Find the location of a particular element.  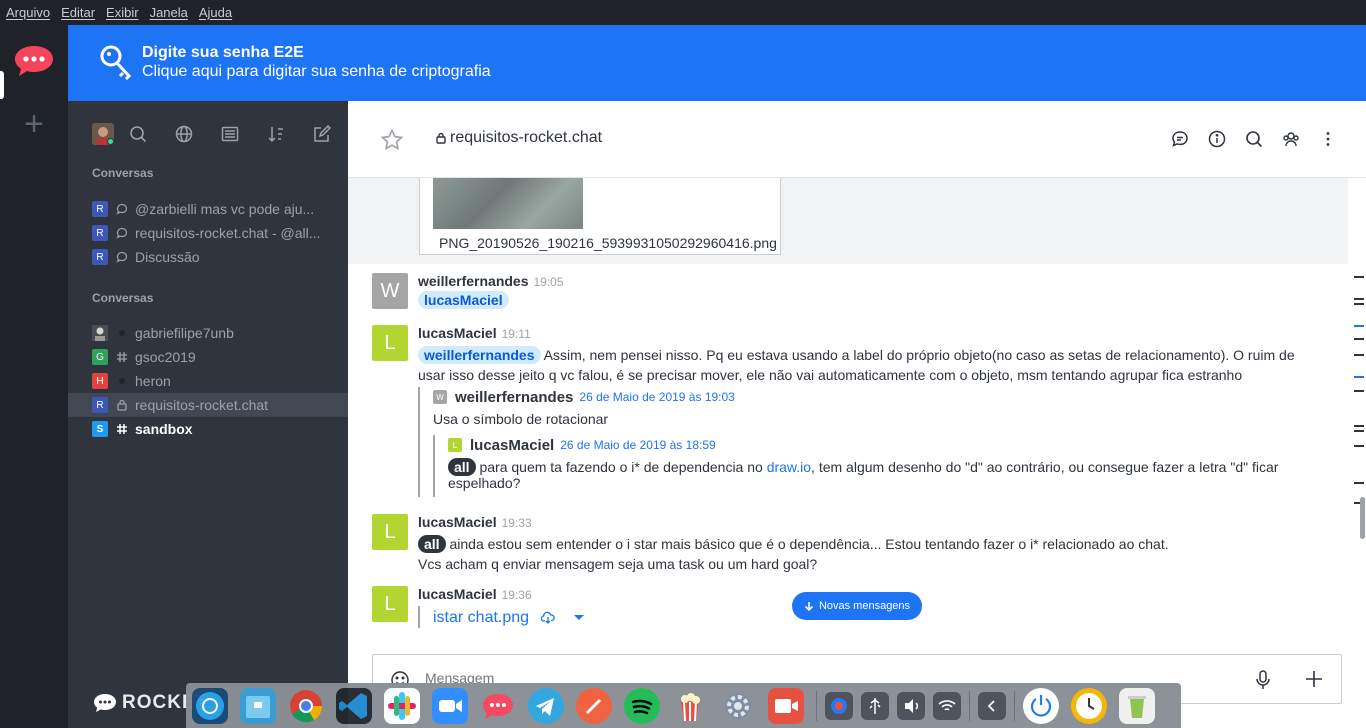

deepin-launcher-icon is located at coordinates (210, 705).